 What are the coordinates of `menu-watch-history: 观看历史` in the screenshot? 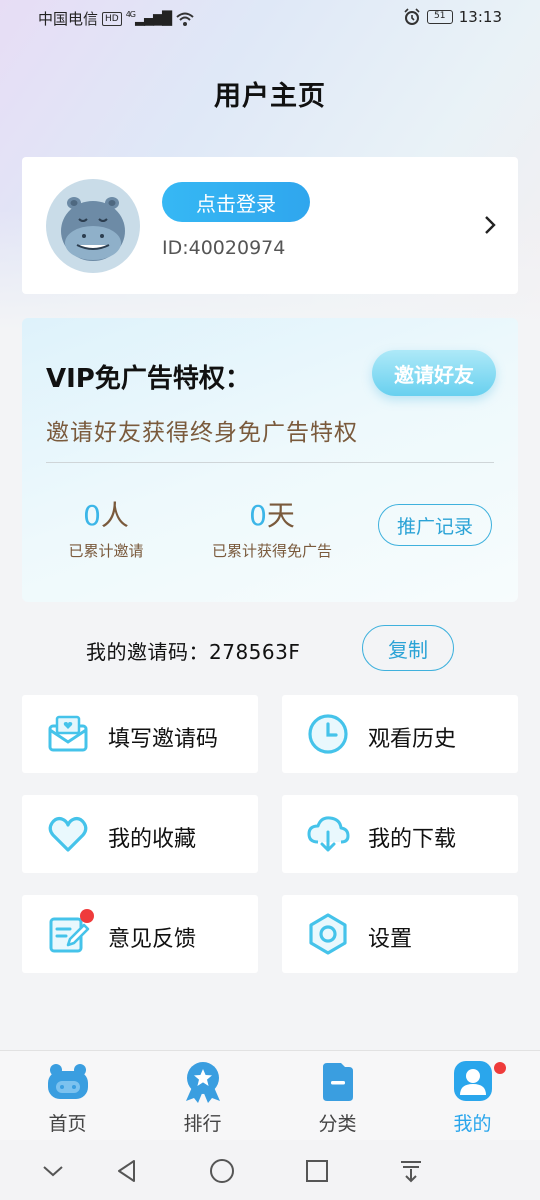 It's located at (400, 734).